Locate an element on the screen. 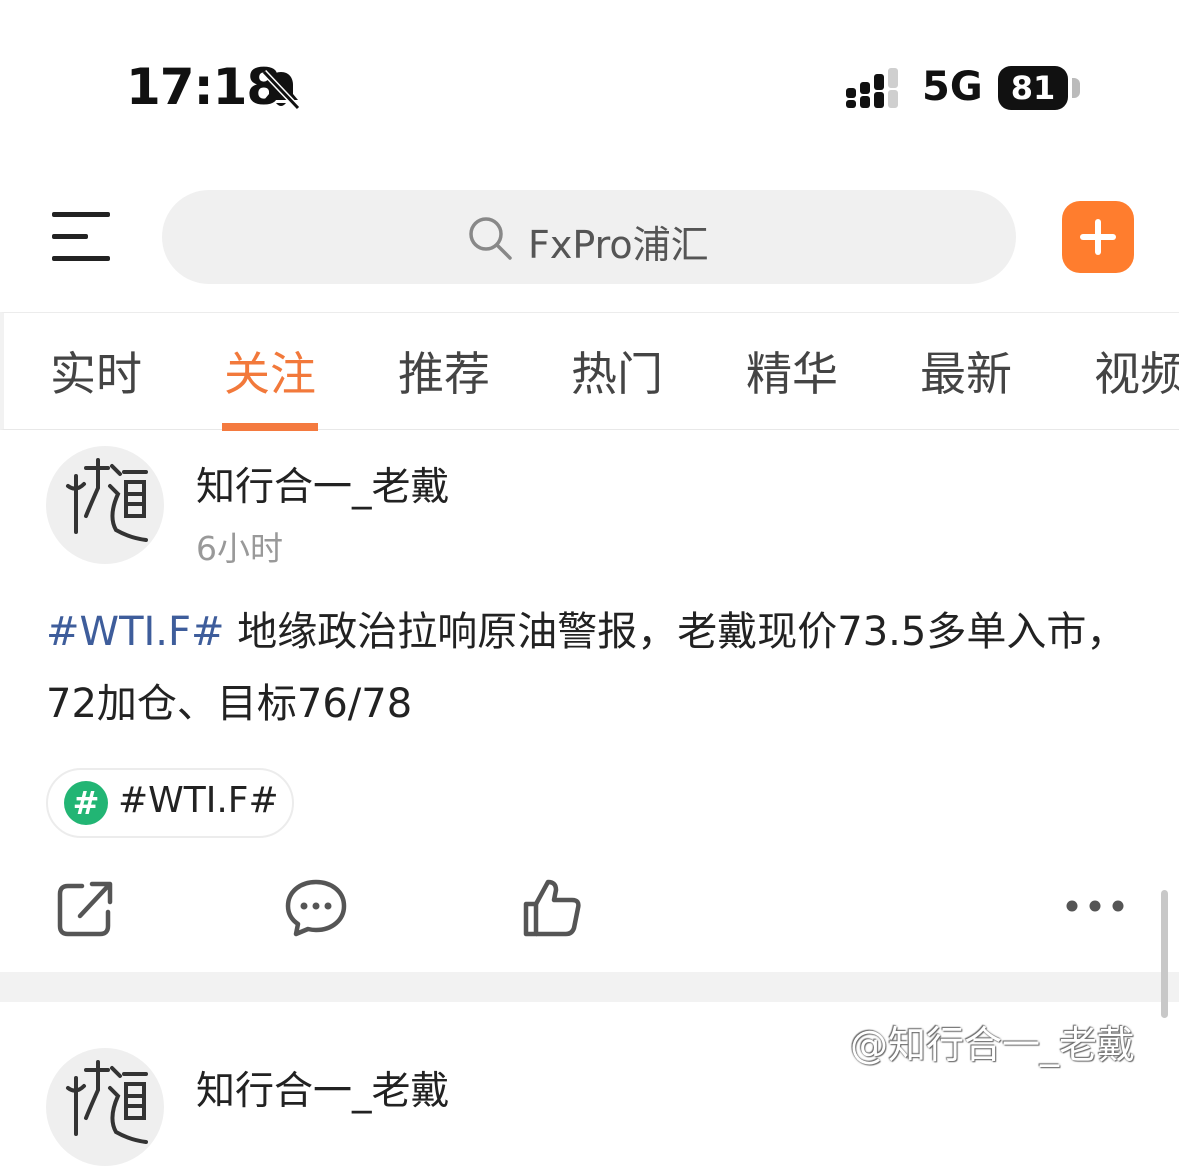 The width and height of the screenshot is (1179, 1166). signal-icon is located at coordinates (872, 88).